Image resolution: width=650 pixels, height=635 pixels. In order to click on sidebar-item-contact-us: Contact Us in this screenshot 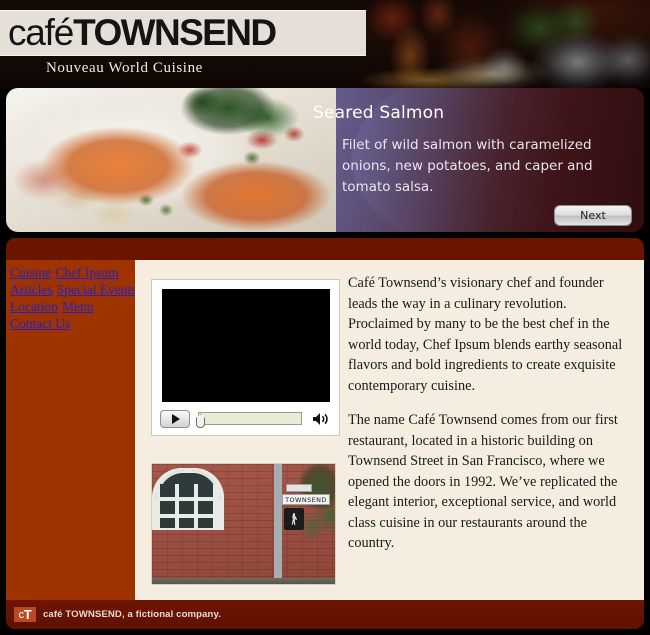, I will do `click(40, 323)`.